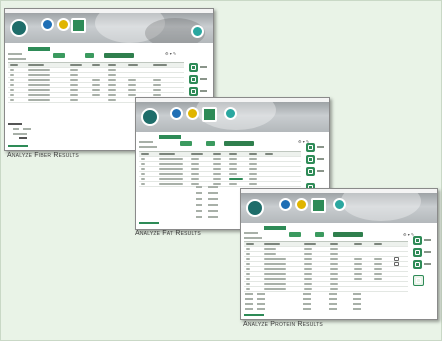 The width and height of the screenshot is (442, 341). What do you see at coordinates (283, 324) in the screenshot?
I see `caption-protein: Analyze Protein Results` at bounding box center [283, 324].